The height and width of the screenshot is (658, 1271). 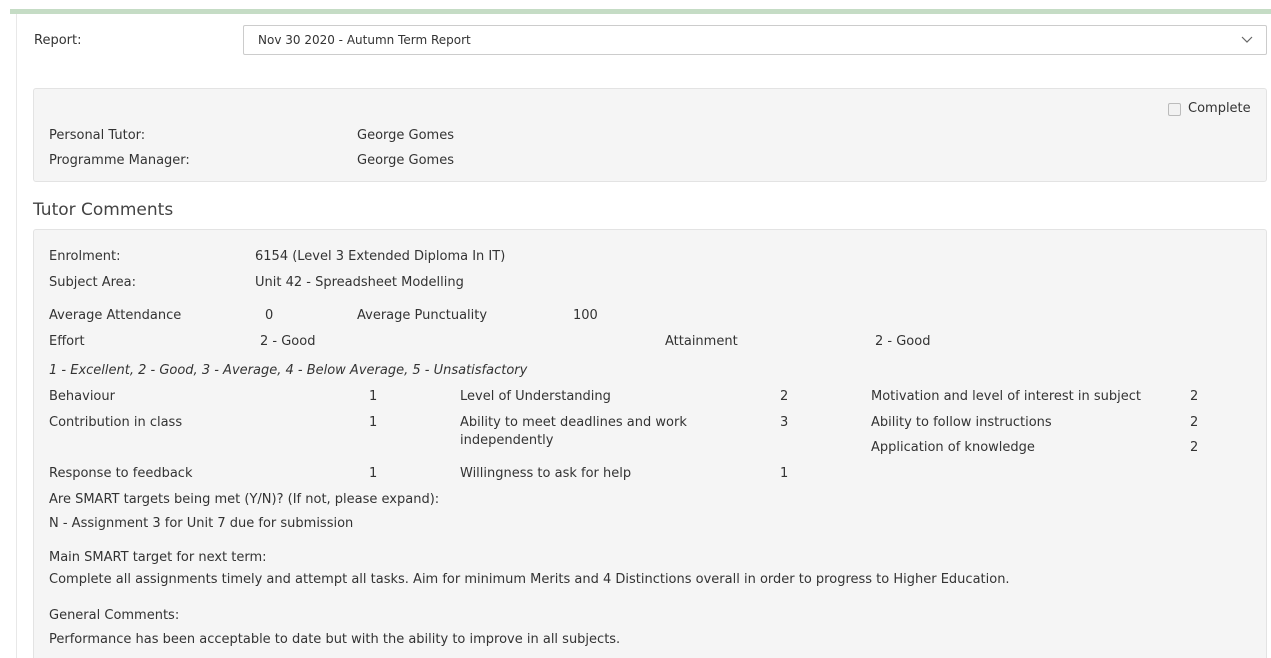 I want to click on chevron-down-icon, so click(x=1247, y=39).